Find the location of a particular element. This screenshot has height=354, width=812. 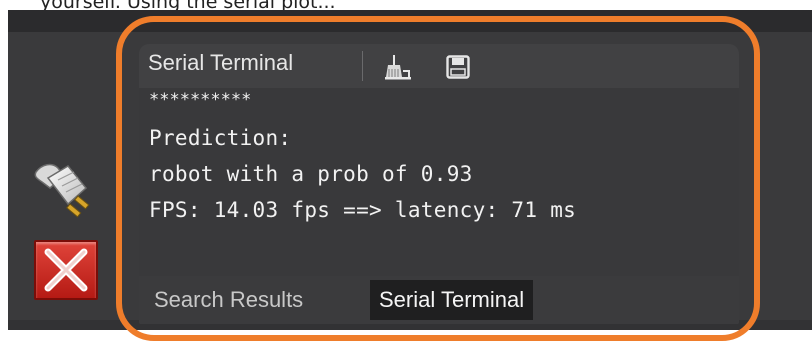

close-icon is located at coordinates (66, 270).